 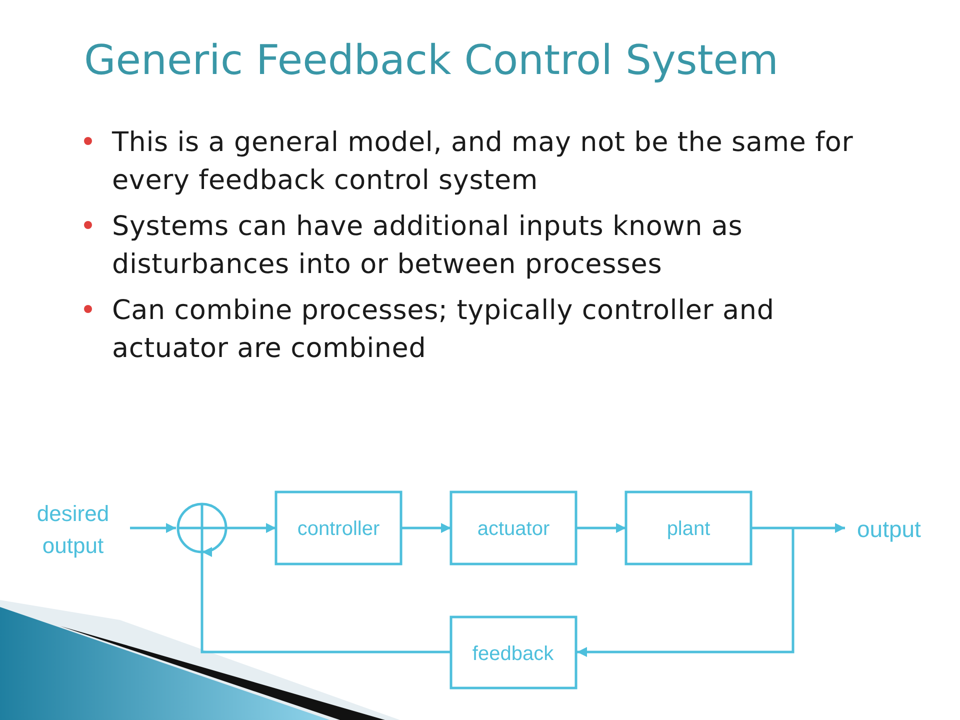 I want to click on block-label: feedback, so click(x=513, y=654).